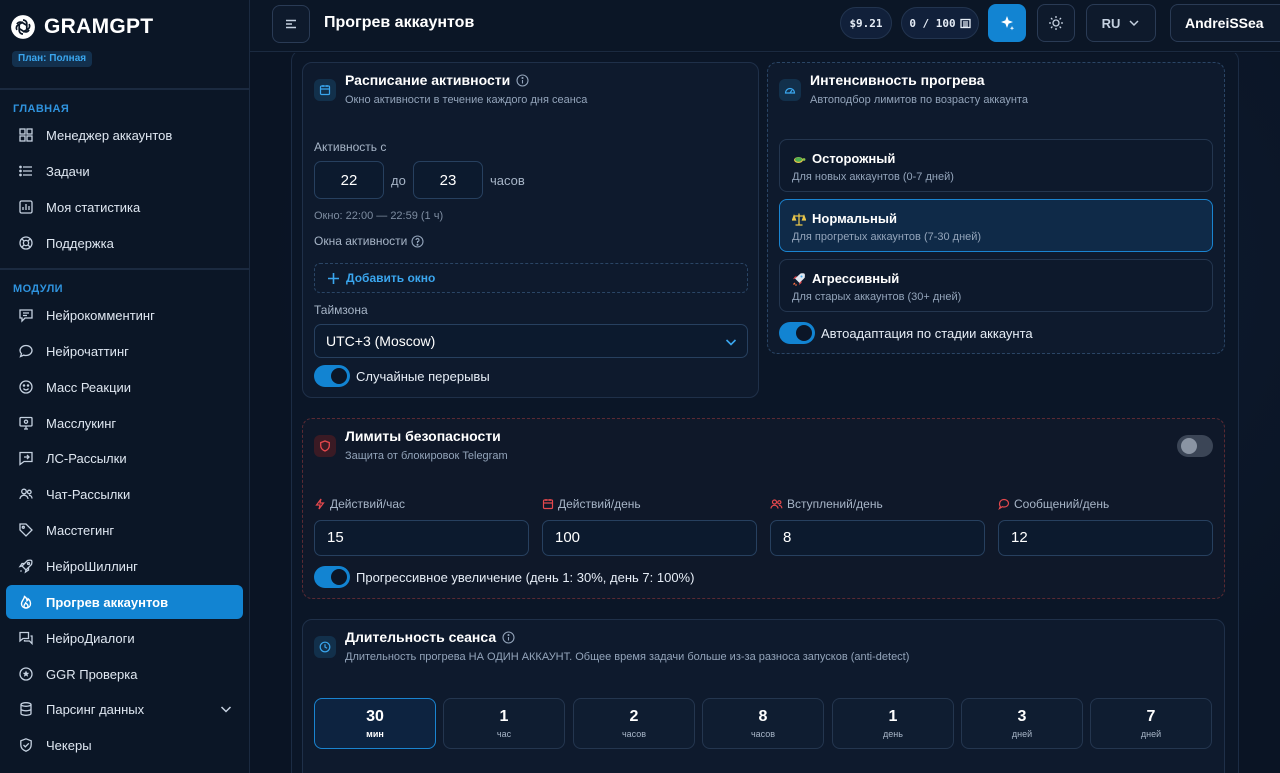 This screenshot has width=1280, height=773. What do you see at coordinates (124, 458) in the screenshot?
I see `sidebar-item-dm-mailing: ЛС-Рассылки` at bounding box center [124, 458].